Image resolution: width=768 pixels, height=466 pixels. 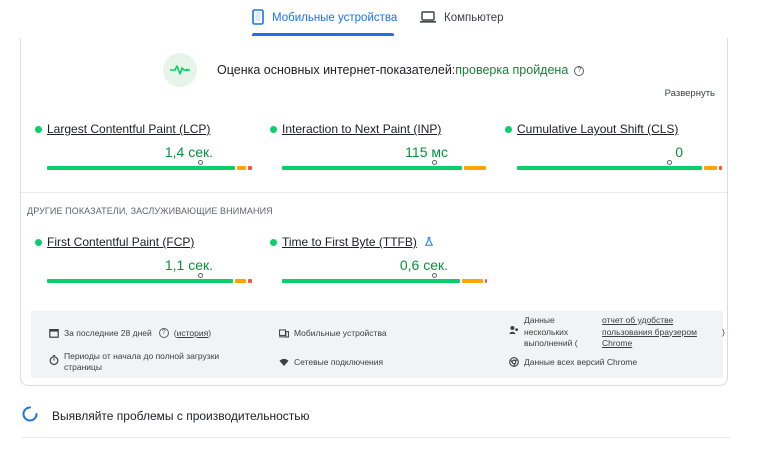 What do you see at coordinates (374, 192) in the screenshot?
I see `section-divider` at bounding box center [374, 192].